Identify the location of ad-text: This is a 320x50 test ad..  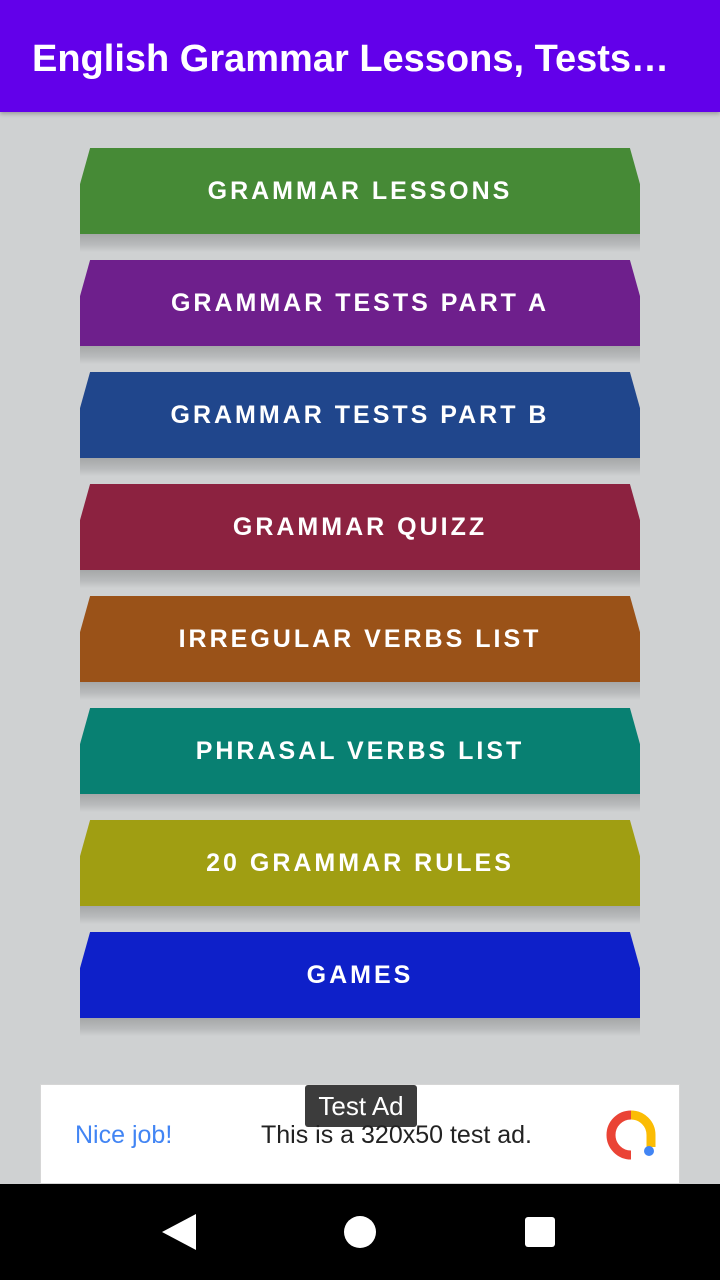
(396, 1135).